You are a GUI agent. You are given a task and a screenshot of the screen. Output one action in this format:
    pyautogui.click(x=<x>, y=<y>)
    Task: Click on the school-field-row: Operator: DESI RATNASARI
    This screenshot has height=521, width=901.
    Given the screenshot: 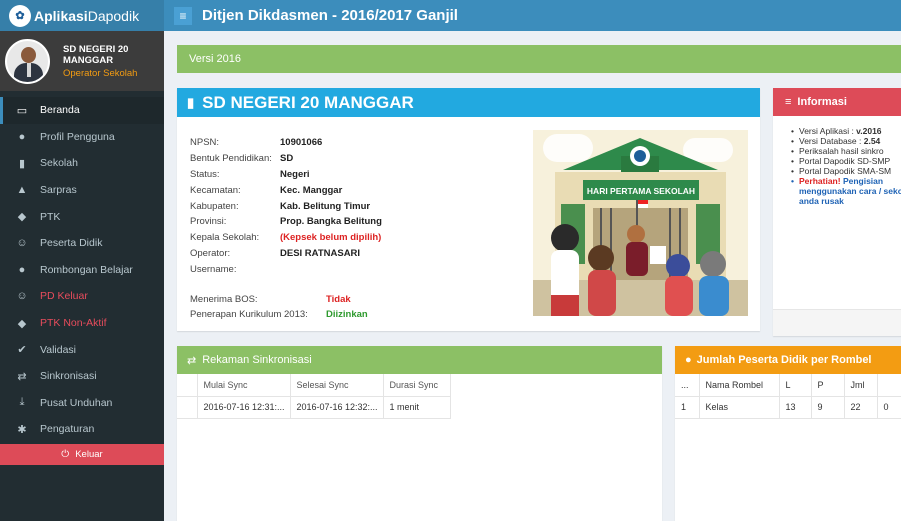 What is the action you would take?
    pyautogui.click(x=286, y=254)
    